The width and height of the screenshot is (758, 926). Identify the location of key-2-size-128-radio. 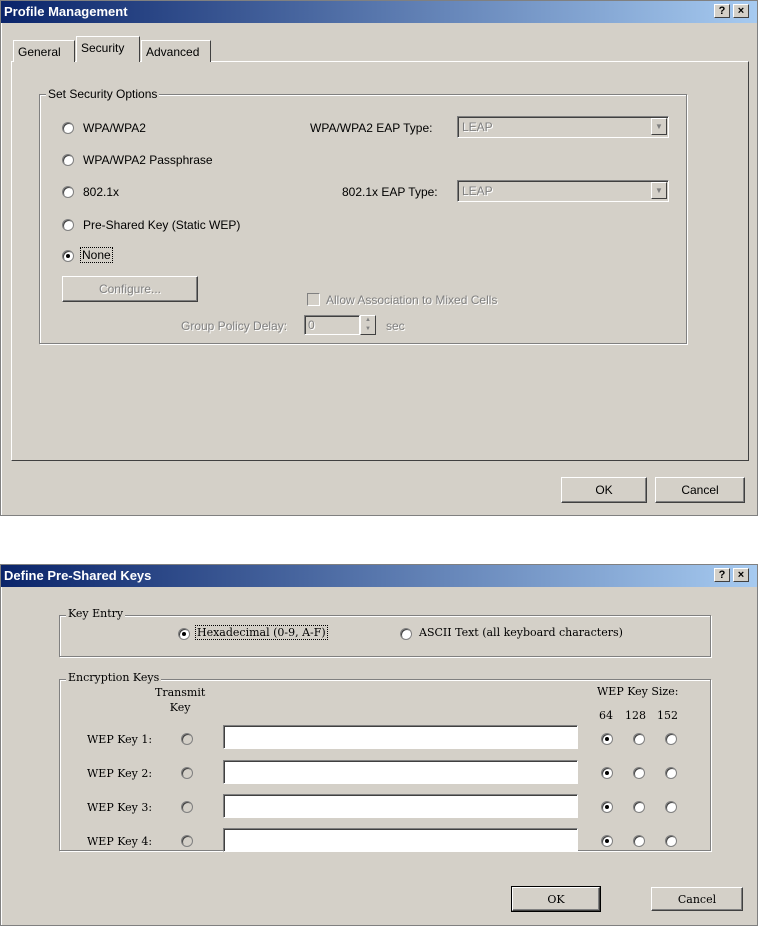
(639, 773).